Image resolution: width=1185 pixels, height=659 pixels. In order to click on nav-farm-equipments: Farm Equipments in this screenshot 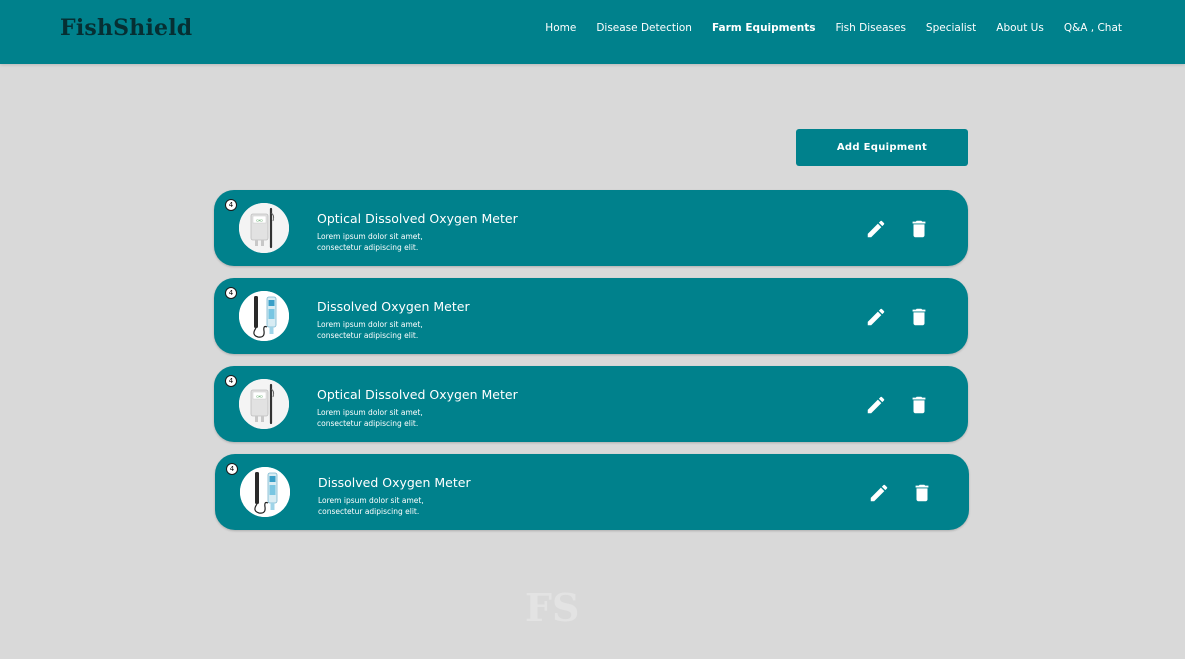, I will do `click(764, 28)`.